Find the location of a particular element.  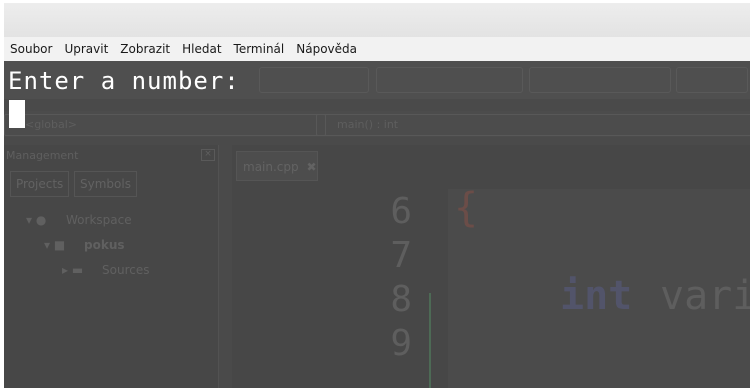

ghost-code-brace: { is located at coordinates (466, 208).